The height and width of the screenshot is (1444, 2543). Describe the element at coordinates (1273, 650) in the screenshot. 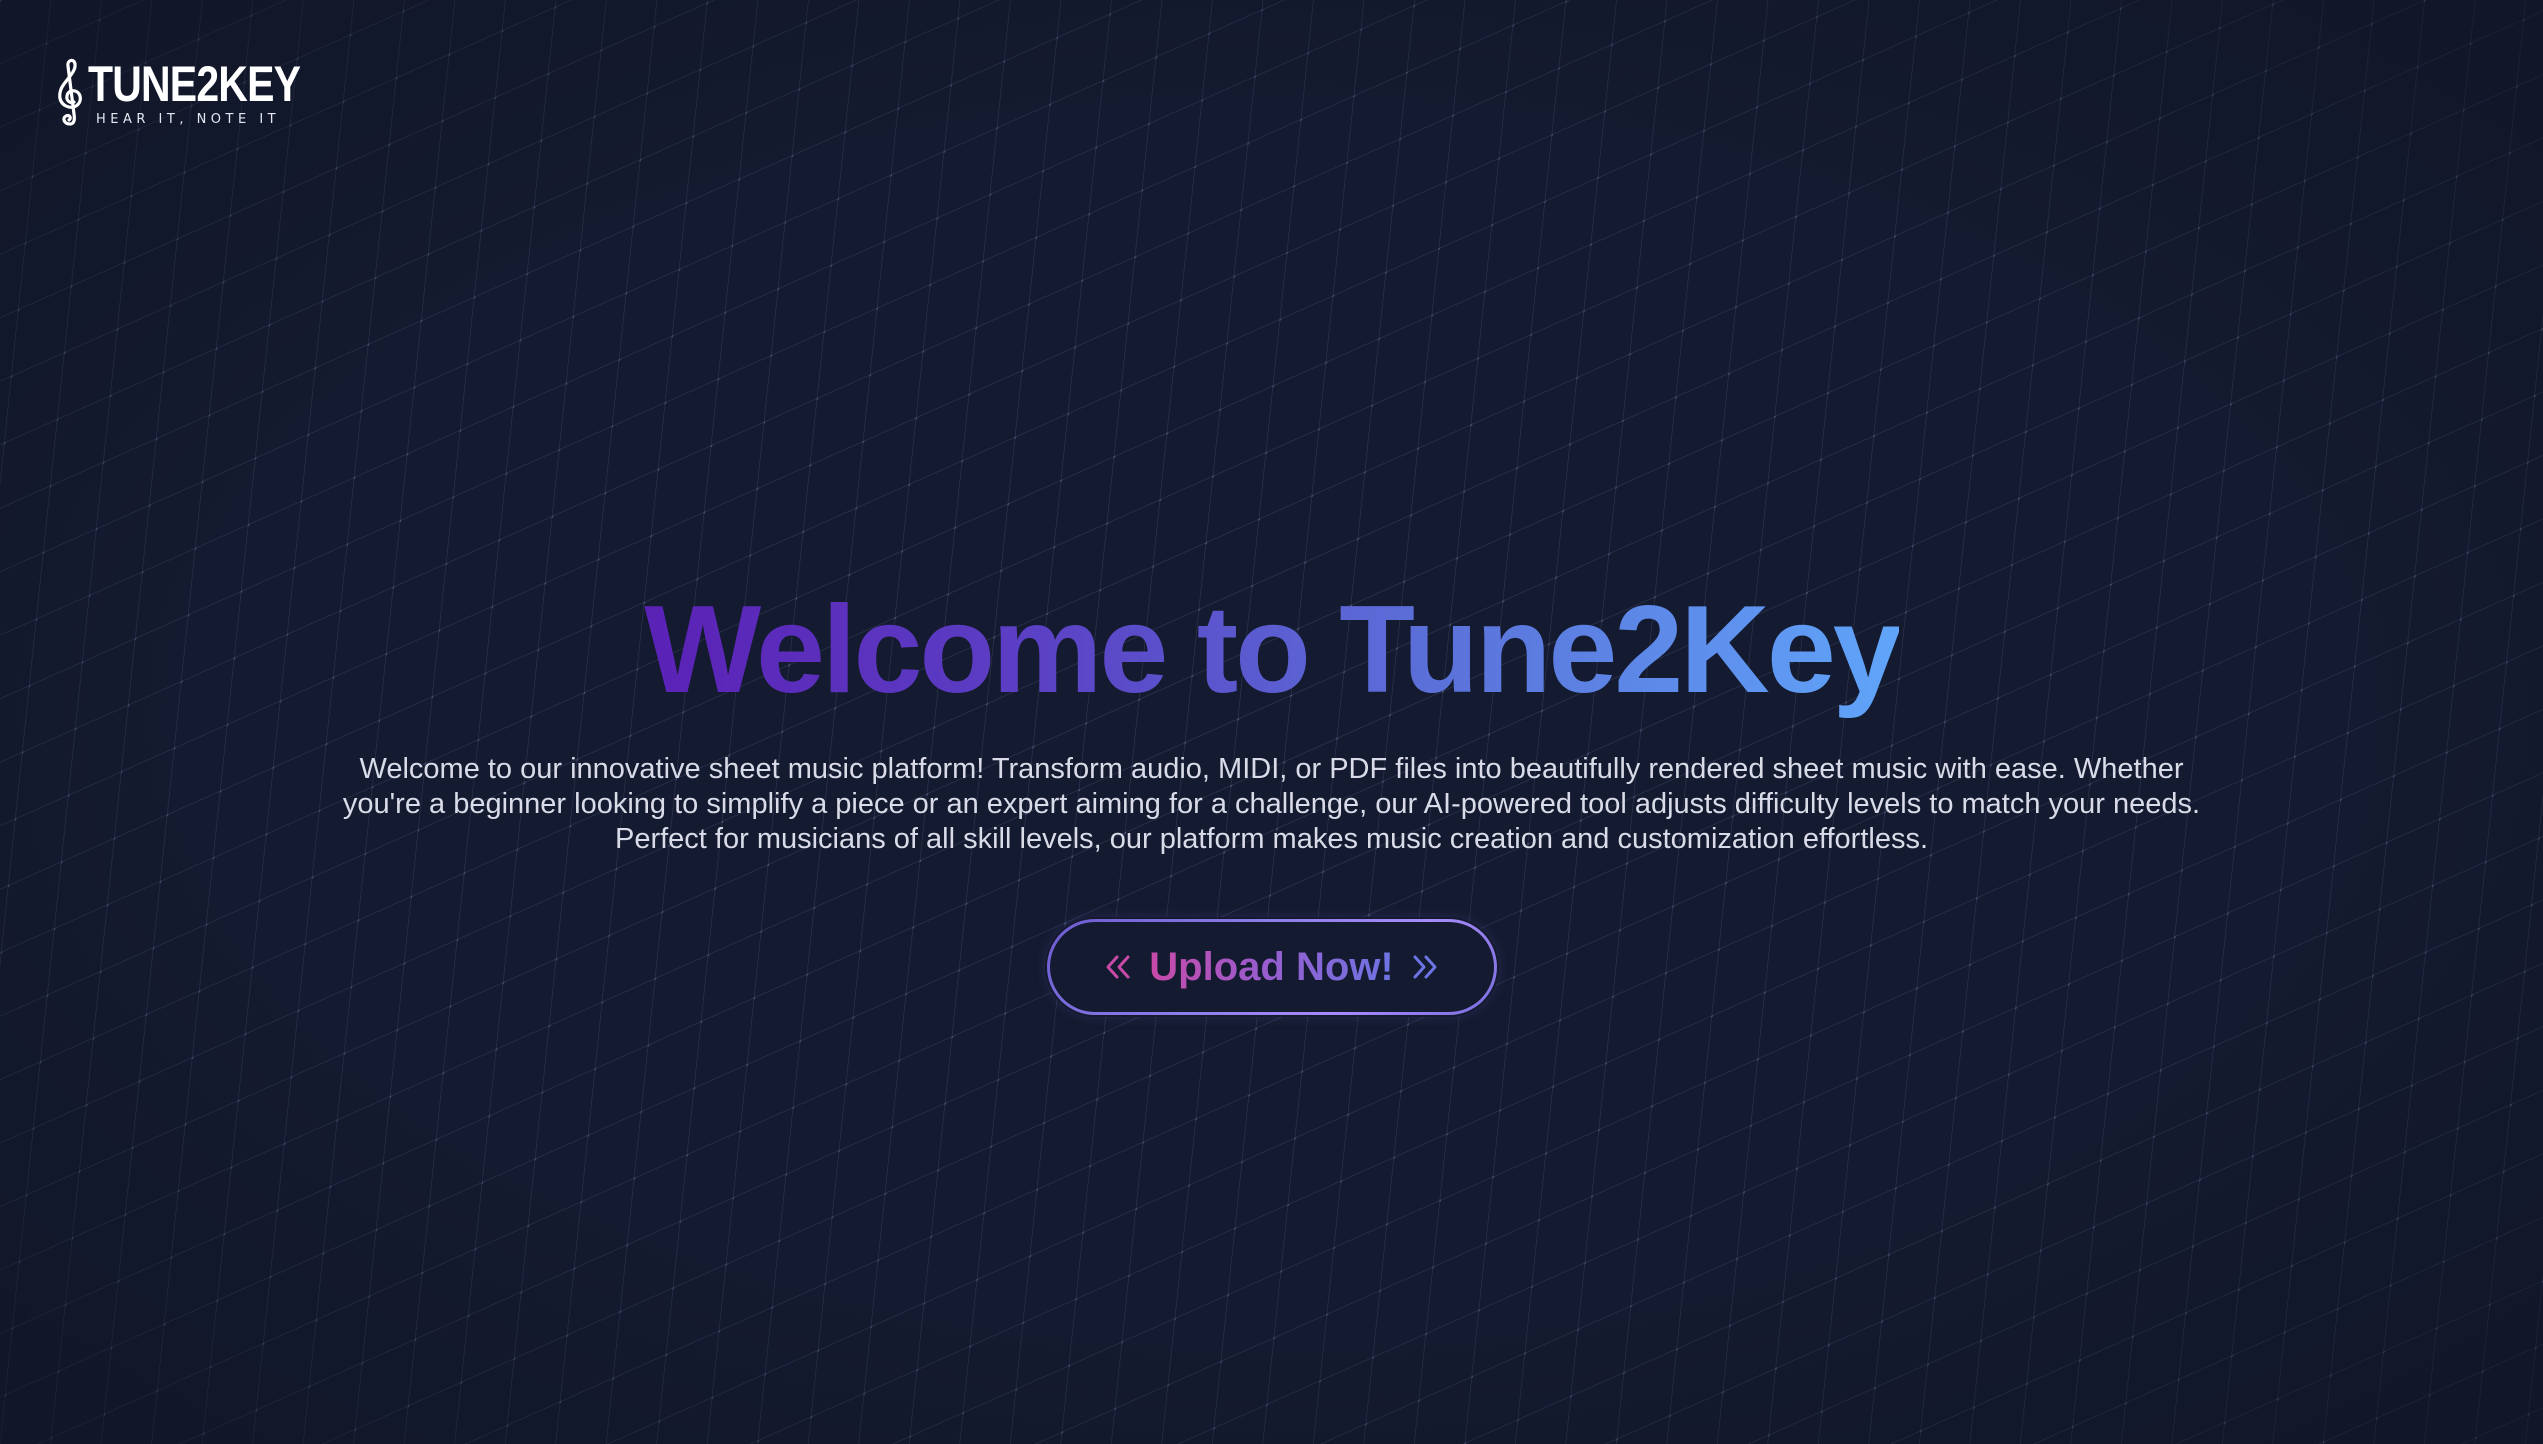

I see `hero-title: Welcome to Tune2Key` at that location.